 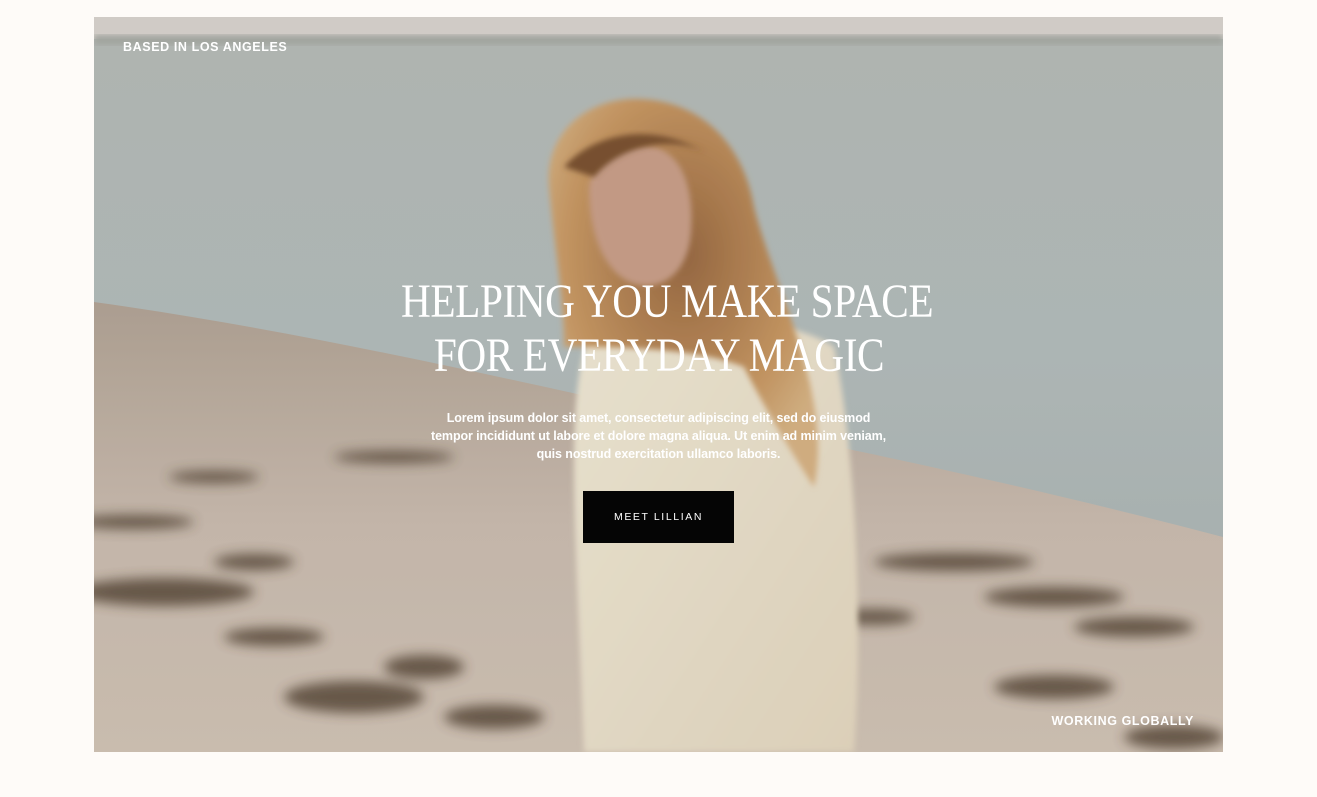 What do you see at coordinates (658, 517) in the screenshot?
I see `meet-lillian-button: MEET LILLIAN` at bounding box center [658, 517].